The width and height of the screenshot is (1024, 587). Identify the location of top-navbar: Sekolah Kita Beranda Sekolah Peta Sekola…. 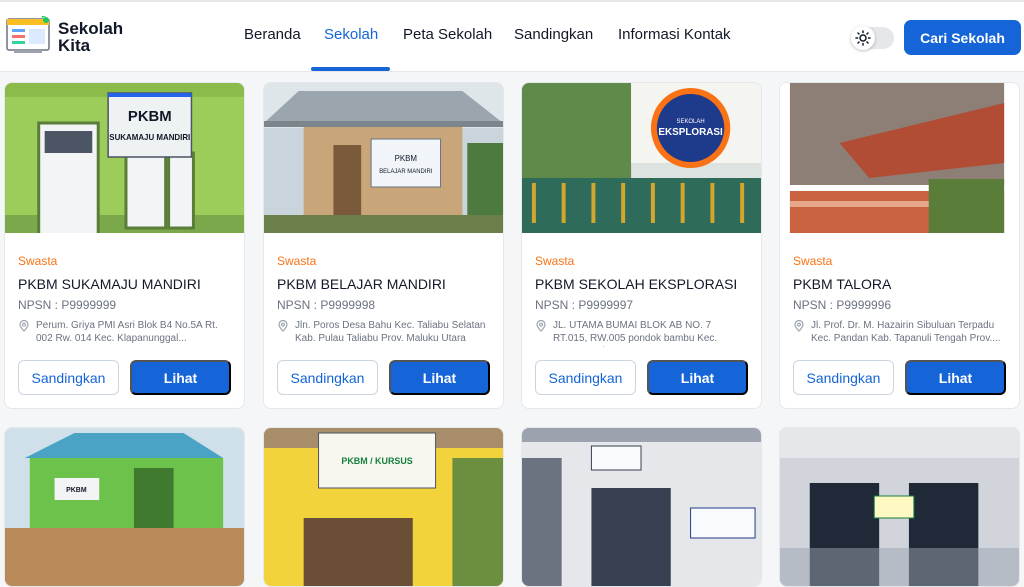
(512, 36).